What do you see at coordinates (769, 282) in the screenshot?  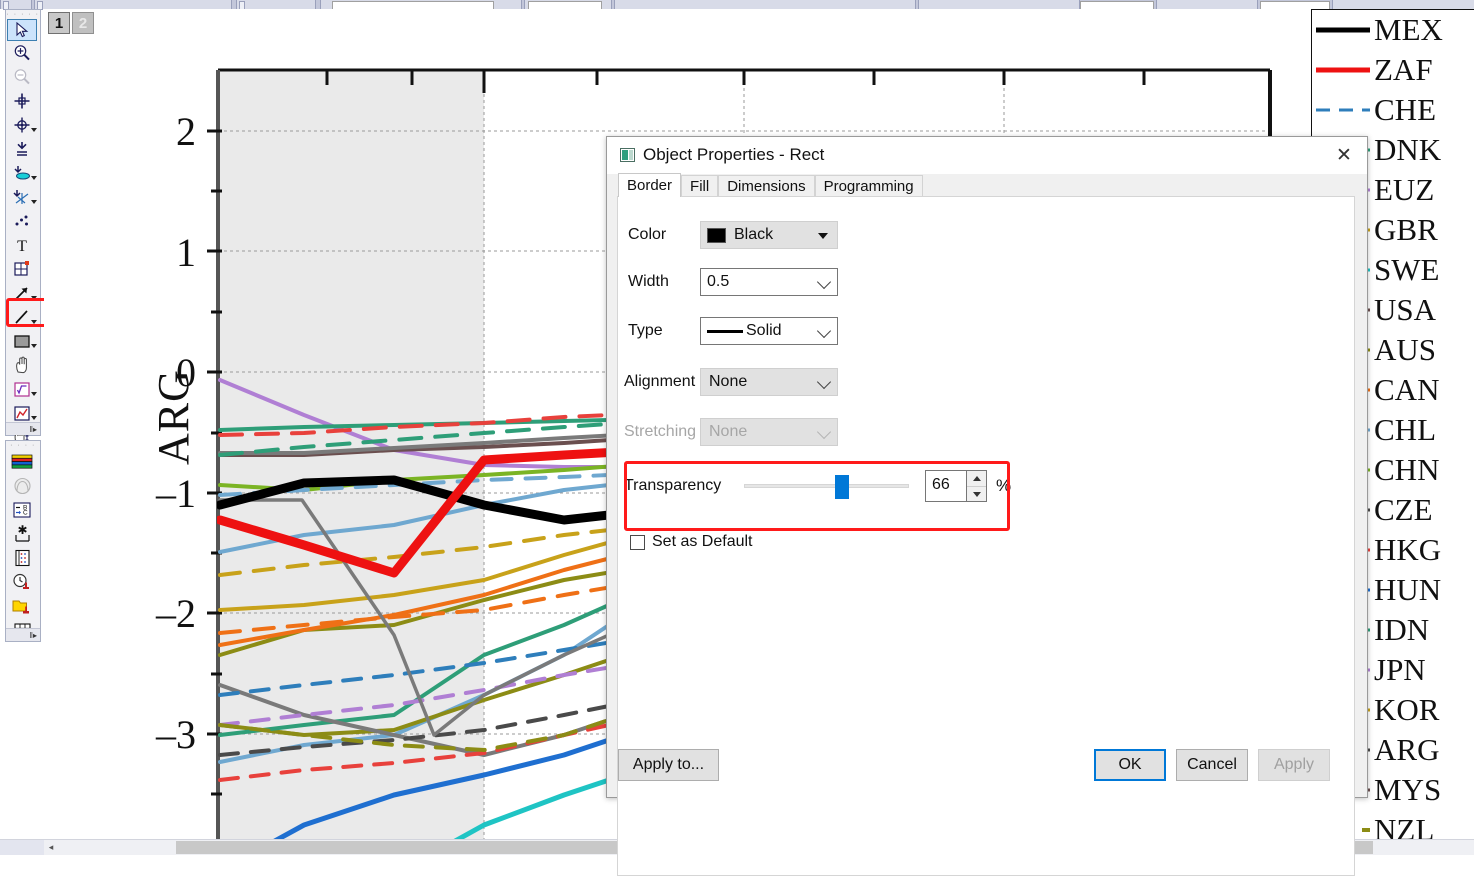 I see `width-select: 0.5` at bounding box center [769, 282].